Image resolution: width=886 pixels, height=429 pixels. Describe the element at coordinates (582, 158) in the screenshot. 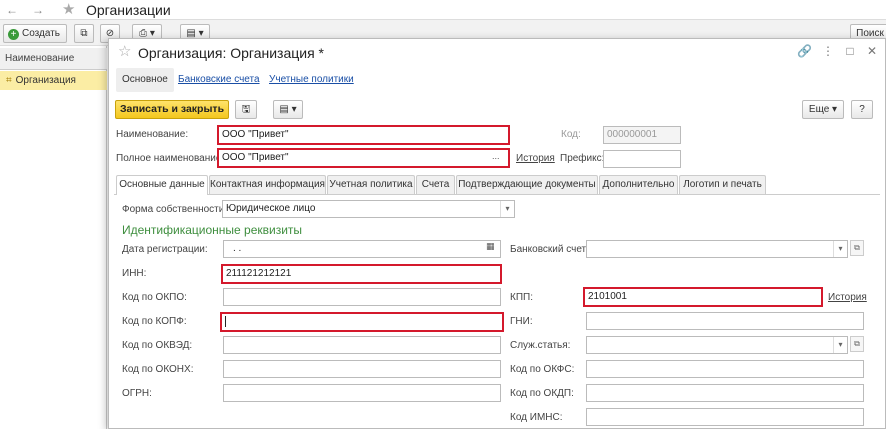

I see `prefix-label: Префикс:` at that location.